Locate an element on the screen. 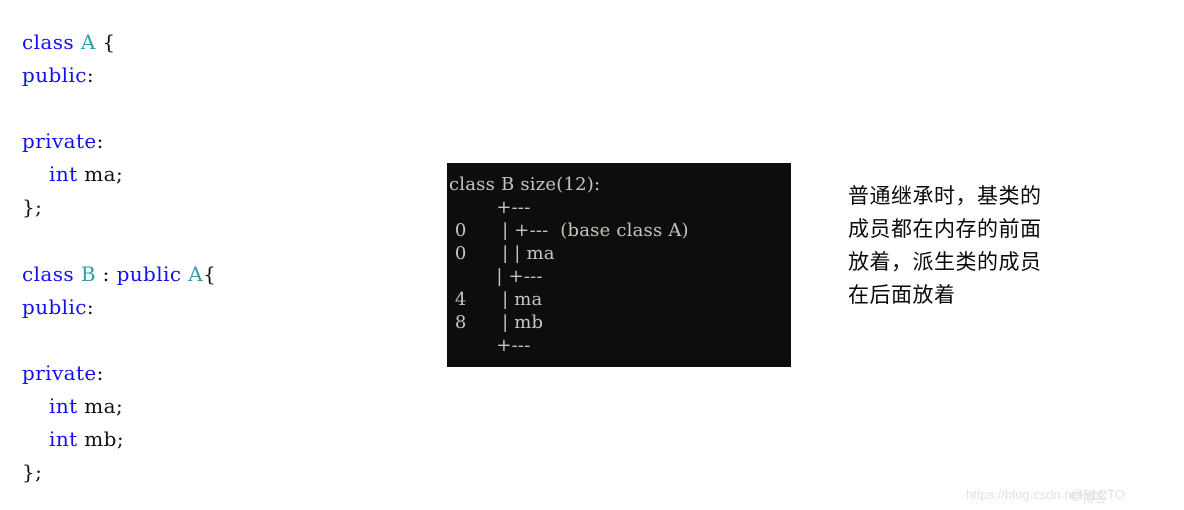  watermark-url: https://blog.csdn.net is located at coordinates (1024, 494).